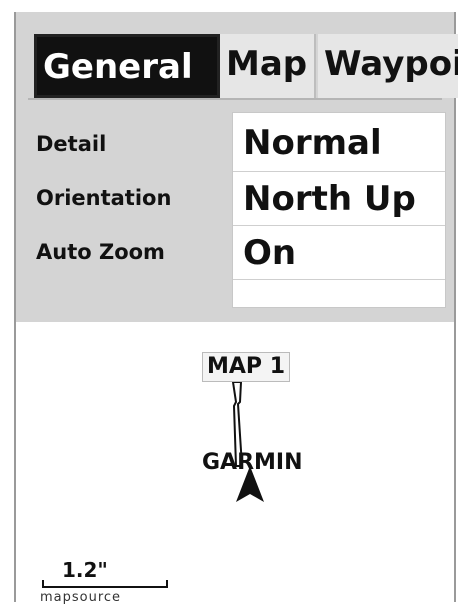 This screenshot has height=605, width=468. What do you see at coordinates (100, 252) in the screenshot?
I see `auto-zoom-label: Auto Zoom` at bounding box center [100, 252].